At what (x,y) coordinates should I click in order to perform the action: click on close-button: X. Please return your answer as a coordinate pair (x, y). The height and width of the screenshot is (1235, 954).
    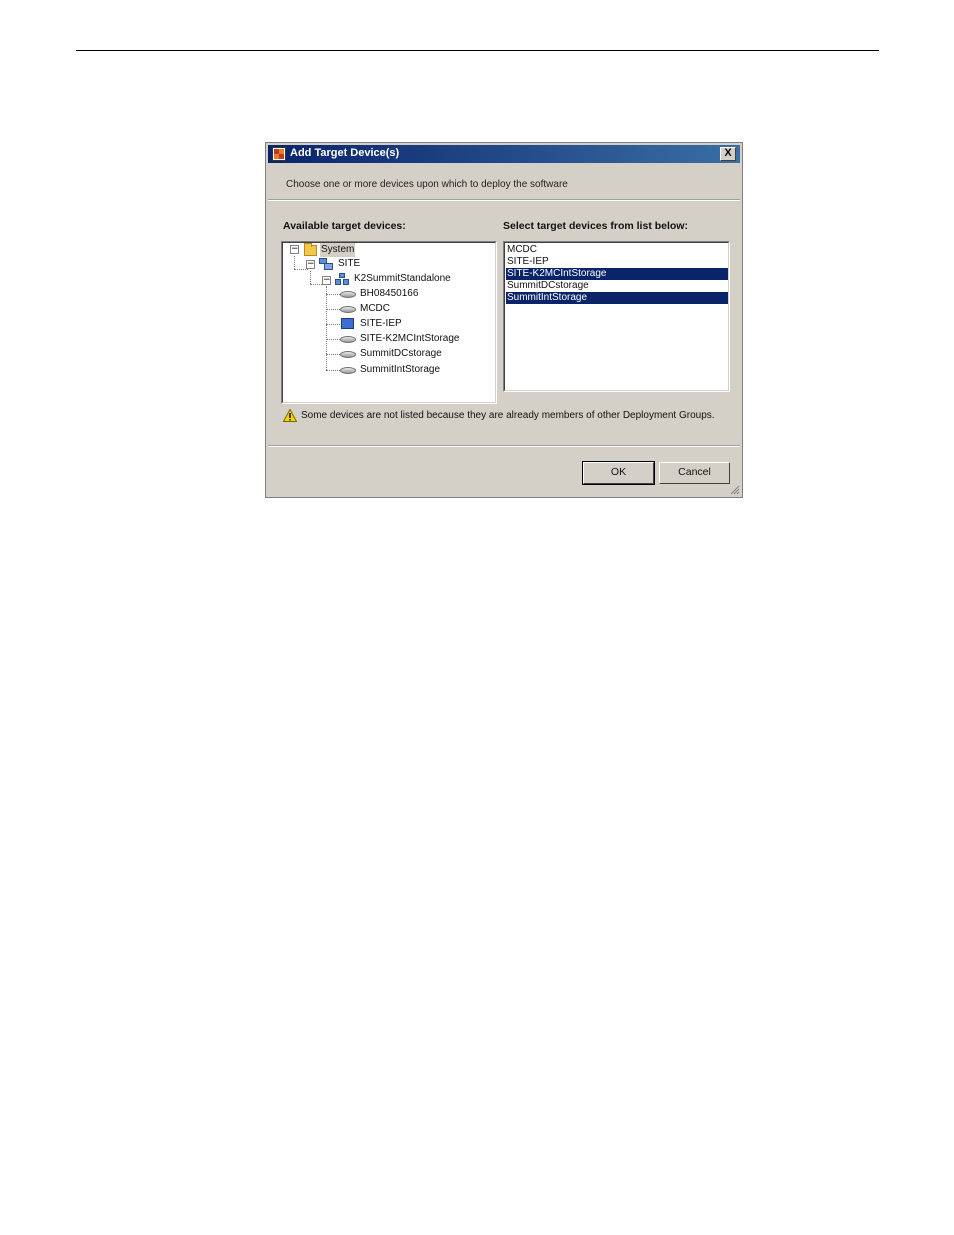
    Looking at the image, I should click on (728, 154).